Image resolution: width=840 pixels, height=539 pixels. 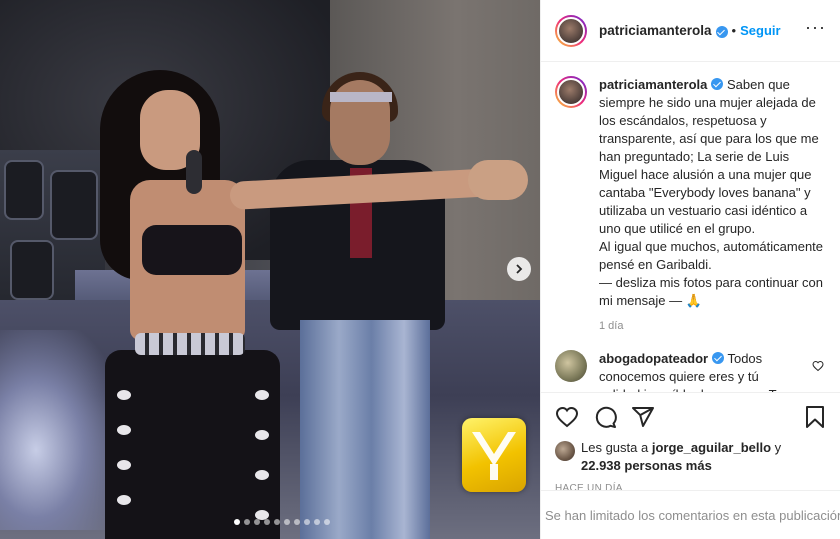 What do you see at coordinates (611, 326) in the screenshot?
I see `caption-time: 1 día` at bounding box center [611, 326].